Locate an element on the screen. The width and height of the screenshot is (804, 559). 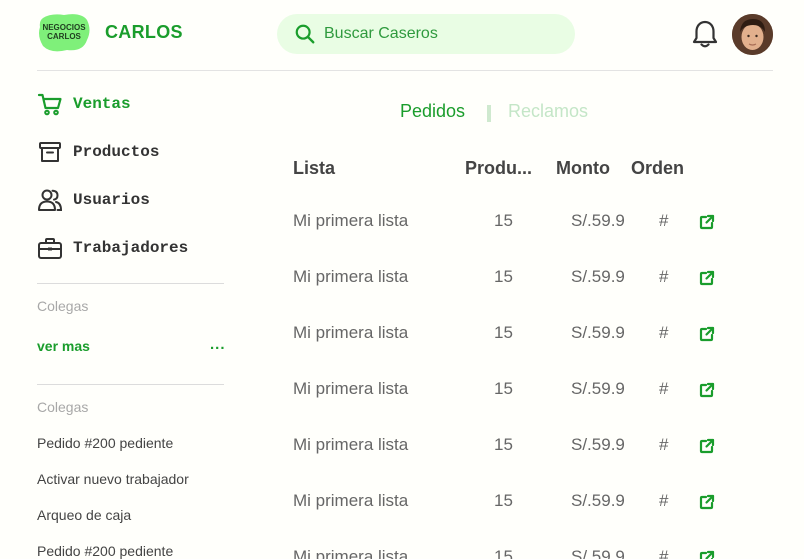
sidebar-item-label: Trabajadores is located at coordinates (131, 248).